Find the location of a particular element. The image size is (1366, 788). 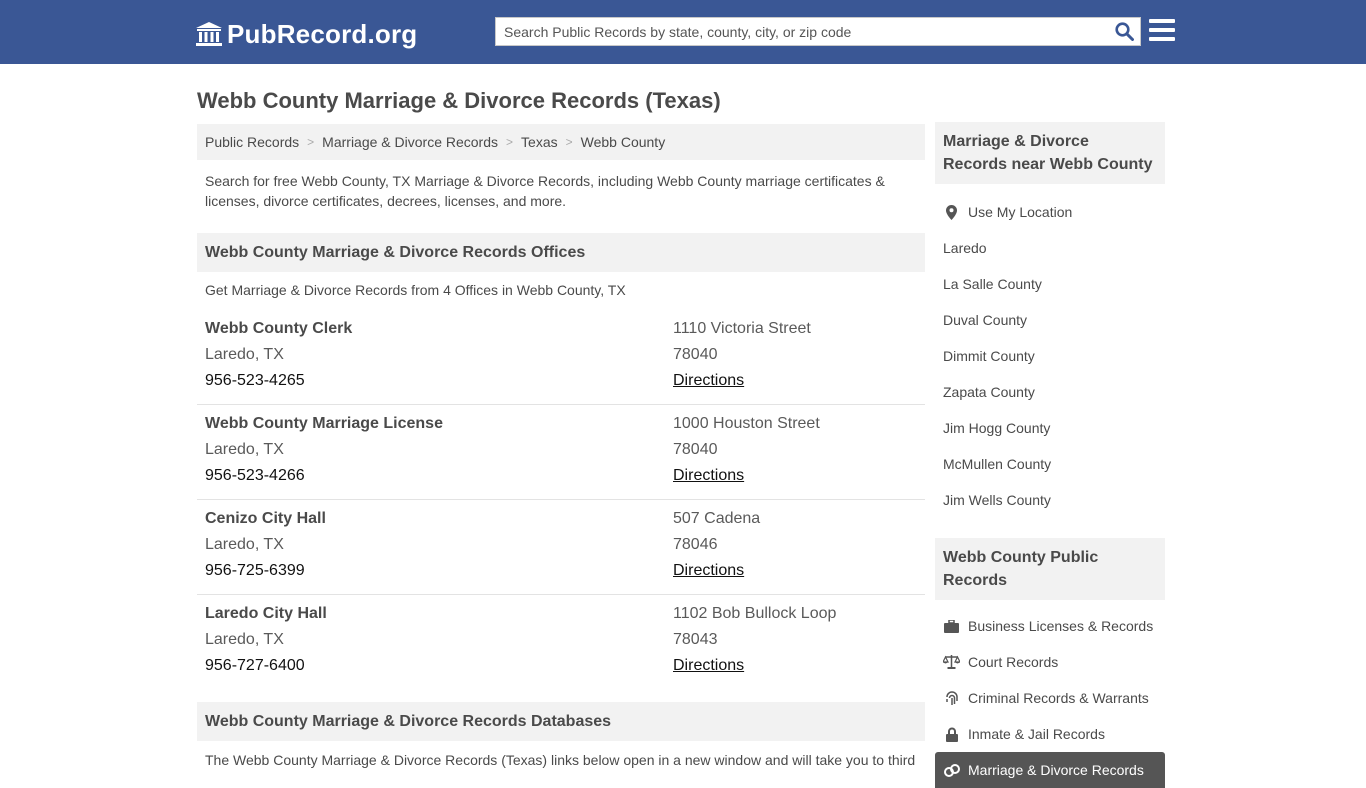

breadcrumb-texas: Texas is located at coordinates (539, 142).